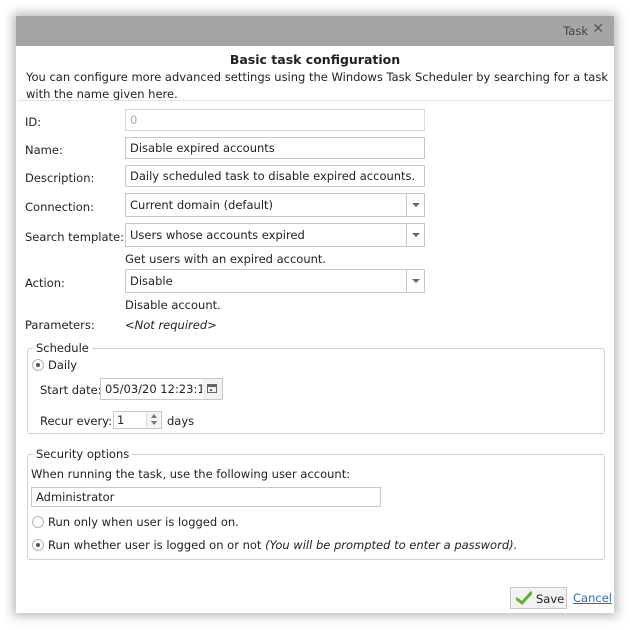 The height and width of the screenshot is (630, 630). What do you see at coordinates (38, 545) in the screenshot?
I see `run-whether-radio` at bounding box center [38, 545].